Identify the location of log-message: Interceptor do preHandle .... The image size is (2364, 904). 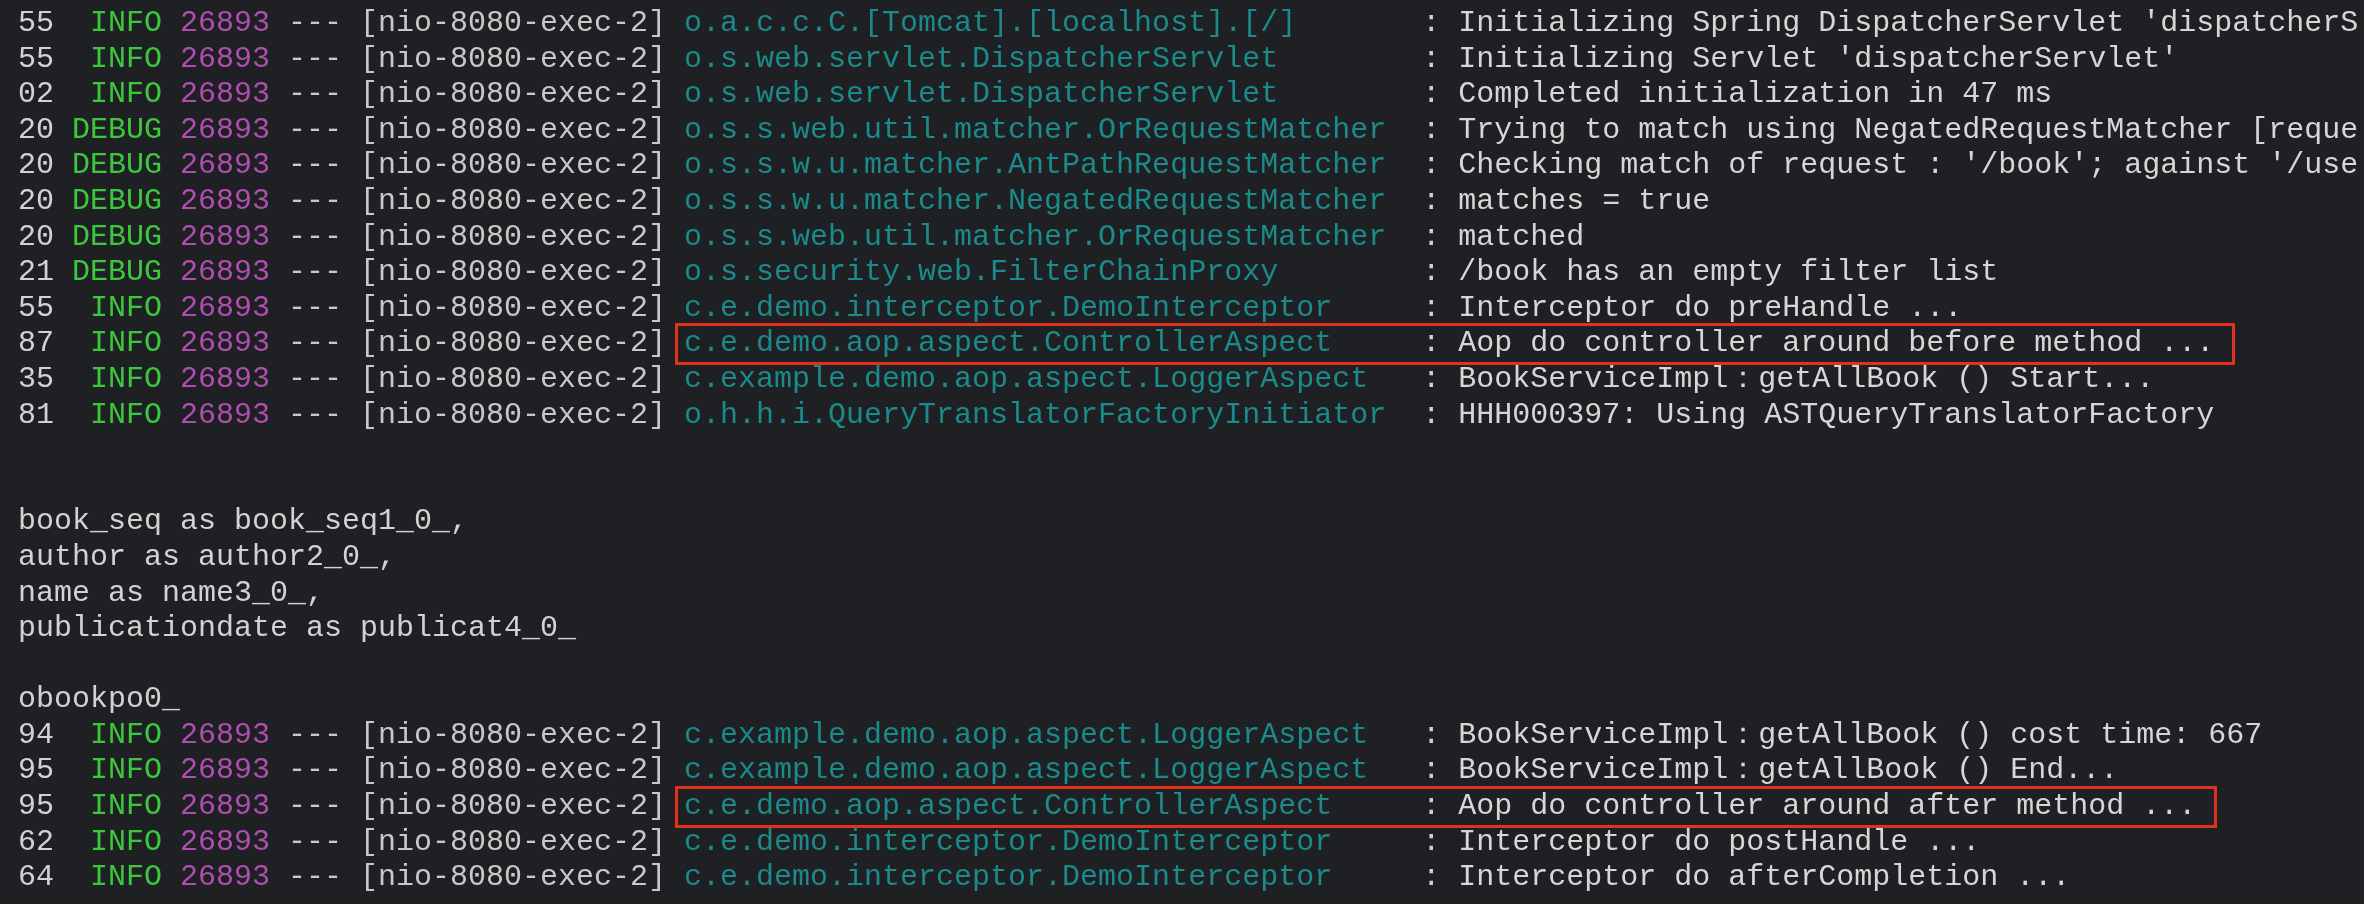
(1710, 308).